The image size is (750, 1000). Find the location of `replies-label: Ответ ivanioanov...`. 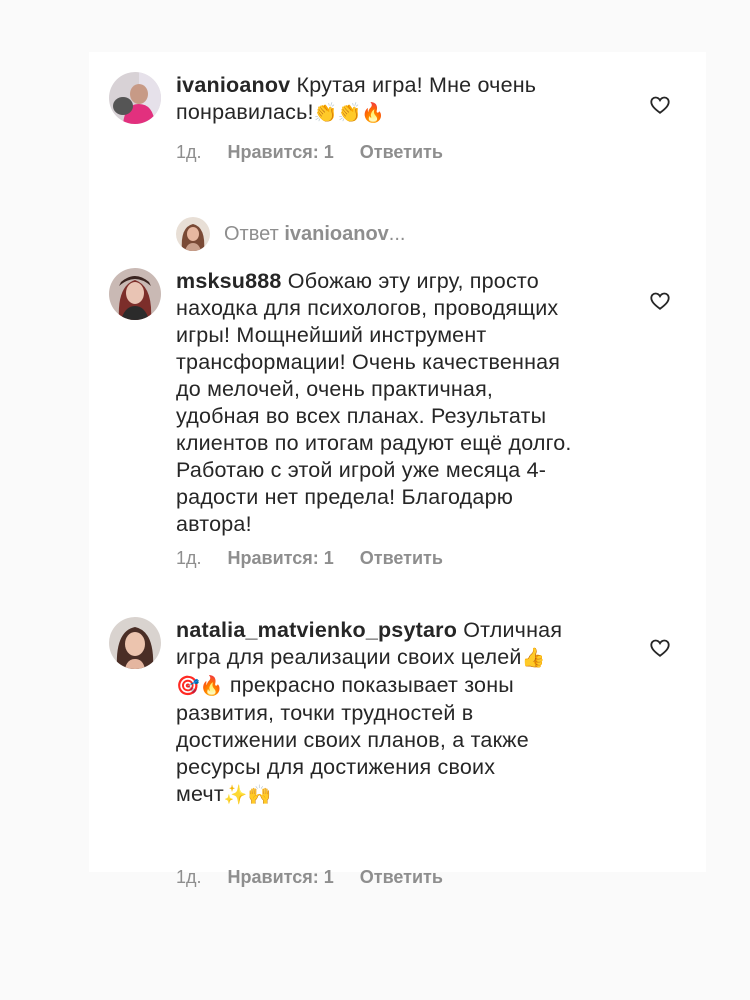

replies-label: Ответ ivanioanov... is located at coordinates (315, 233).